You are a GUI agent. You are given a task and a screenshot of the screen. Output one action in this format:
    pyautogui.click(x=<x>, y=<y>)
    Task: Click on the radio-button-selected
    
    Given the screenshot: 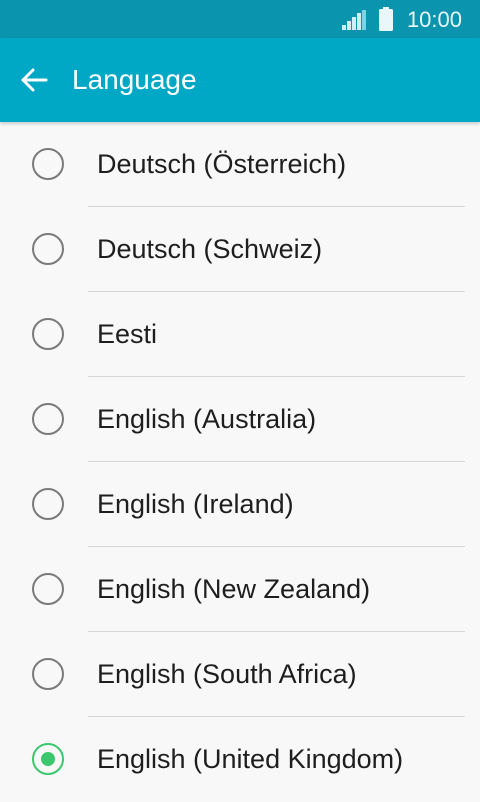 What is the action you would take?
    pyautogui.click(x=48, y=759)
    